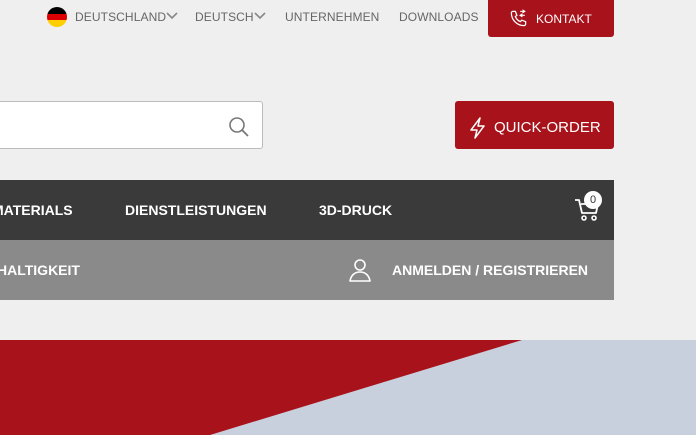 This screenshot has width=696, height=435. I want to click on phone-transfer-icon, so click(518, 18).